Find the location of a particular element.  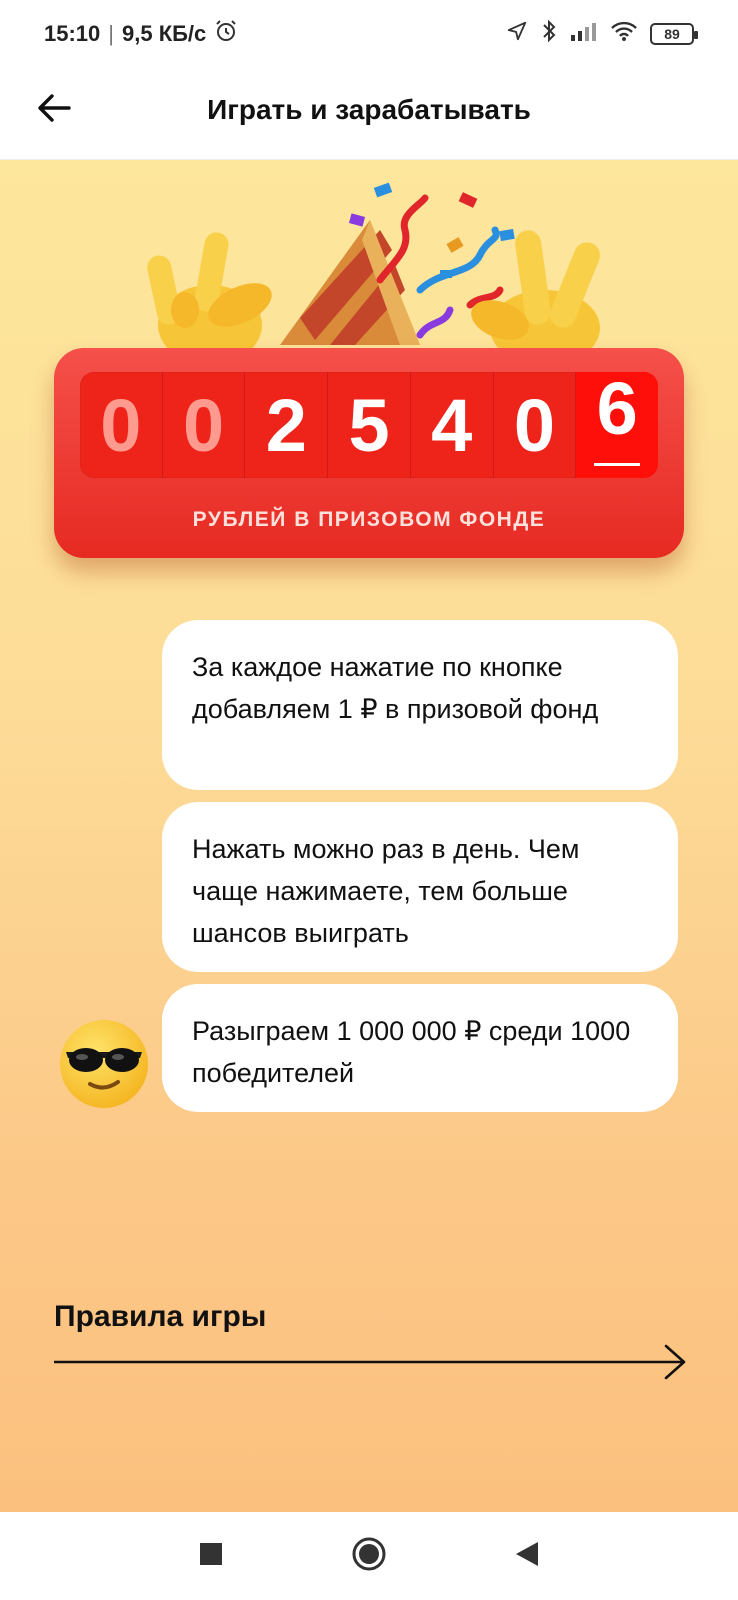

app-header: Играть и зарабатывать is located at coordinates (369, 114).